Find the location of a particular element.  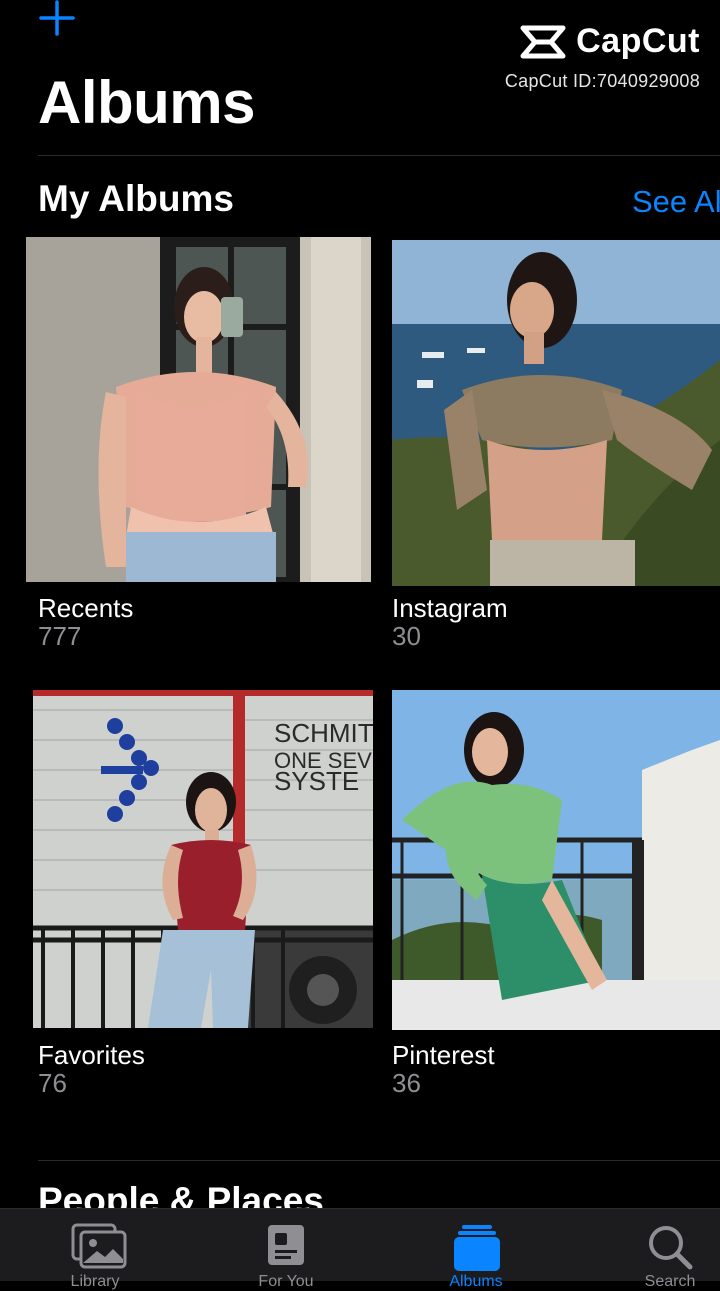

albums-icon is located at coordinates (477, 1248).